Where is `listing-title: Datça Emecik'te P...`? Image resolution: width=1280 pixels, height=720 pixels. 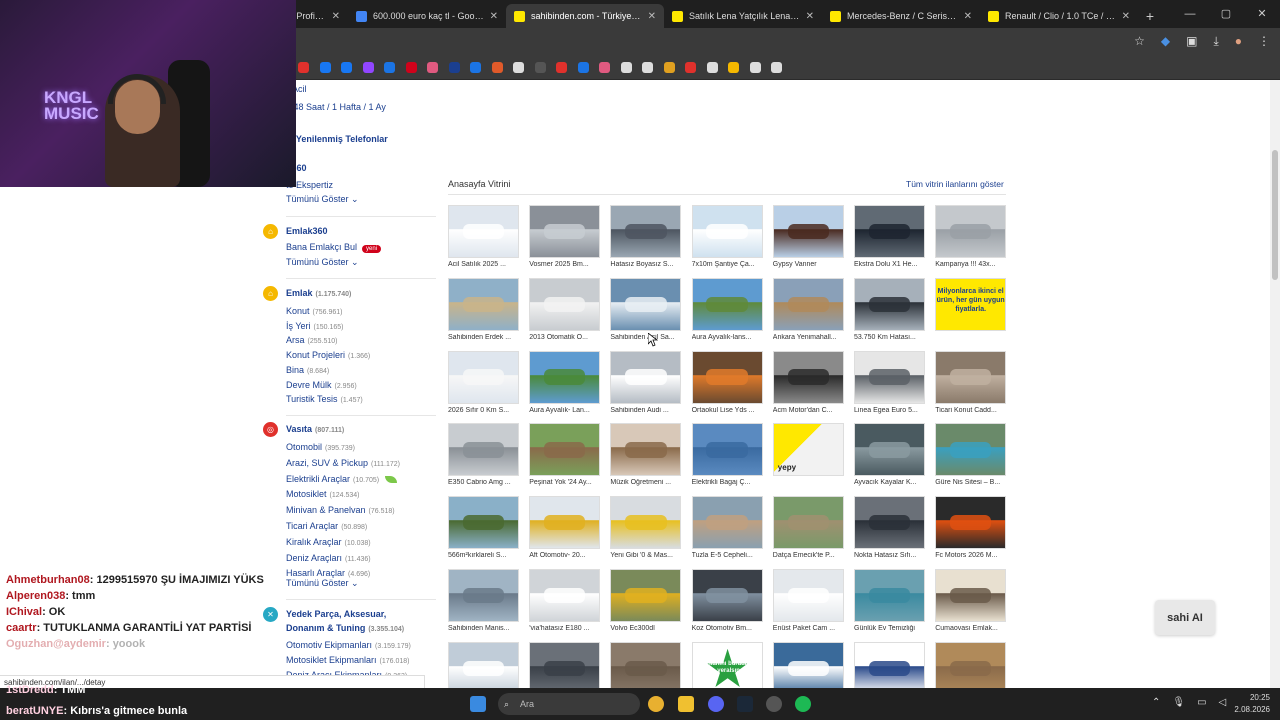 listing-title: Datça Emecik'te P... is located at coordinates (808, 555).